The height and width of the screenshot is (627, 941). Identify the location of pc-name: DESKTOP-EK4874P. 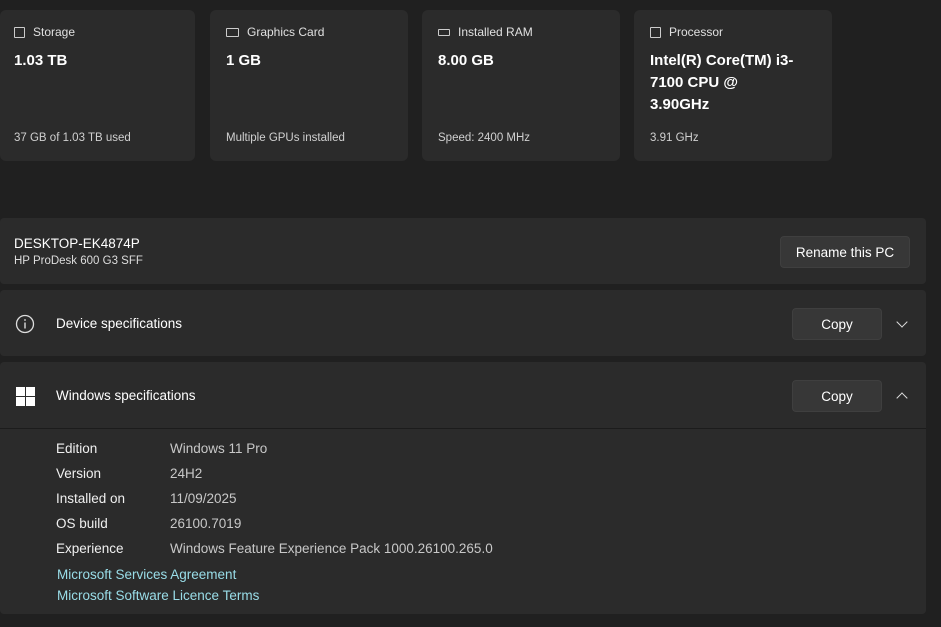
(77, 243).